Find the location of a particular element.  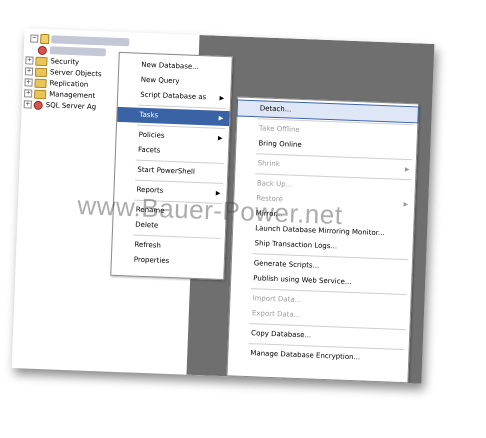

sql-agent-icon is located at coordinates (38, 105).